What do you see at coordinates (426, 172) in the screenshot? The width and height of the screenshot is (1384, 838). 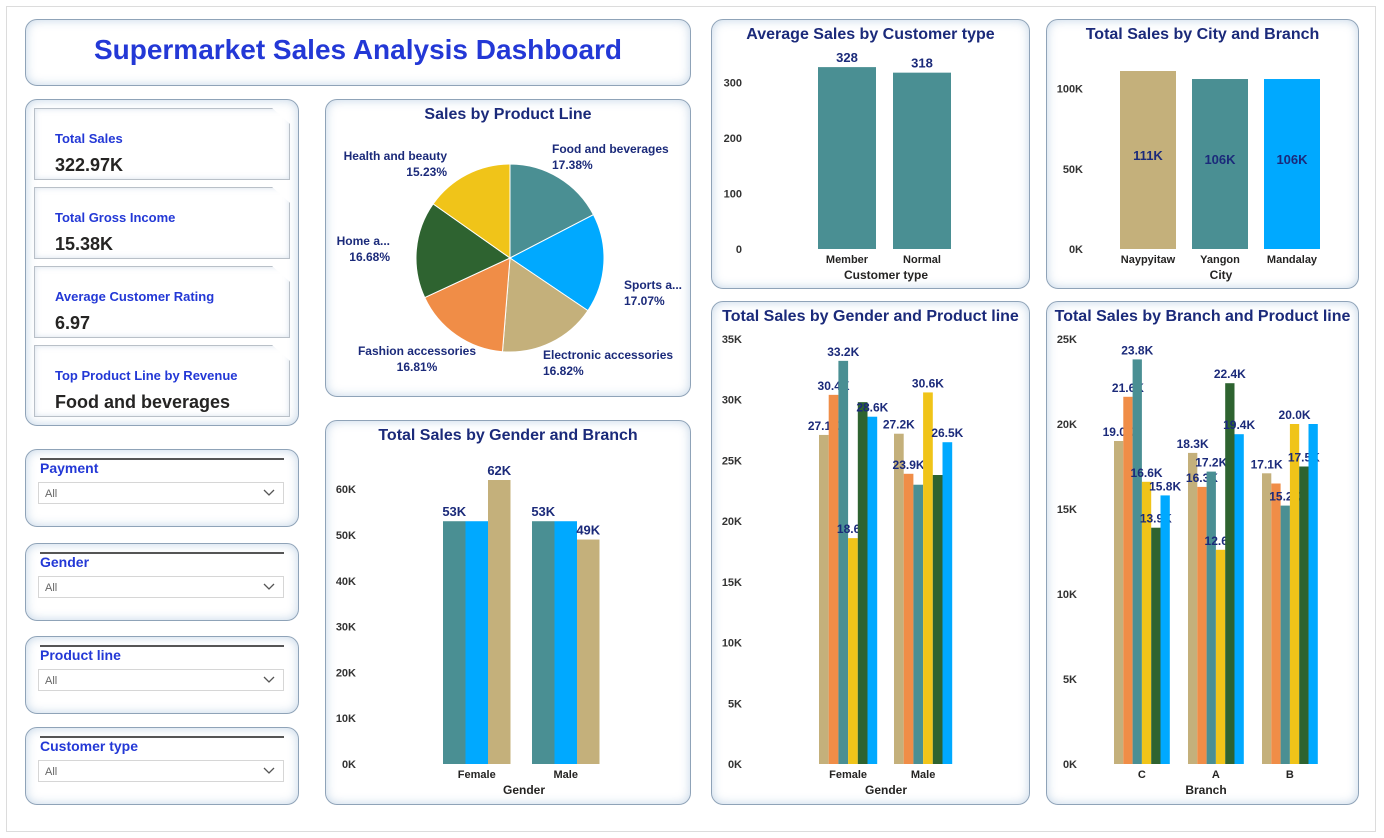 I see `pie-slice-percent: 15.23%` at bounding box center [426, 172].